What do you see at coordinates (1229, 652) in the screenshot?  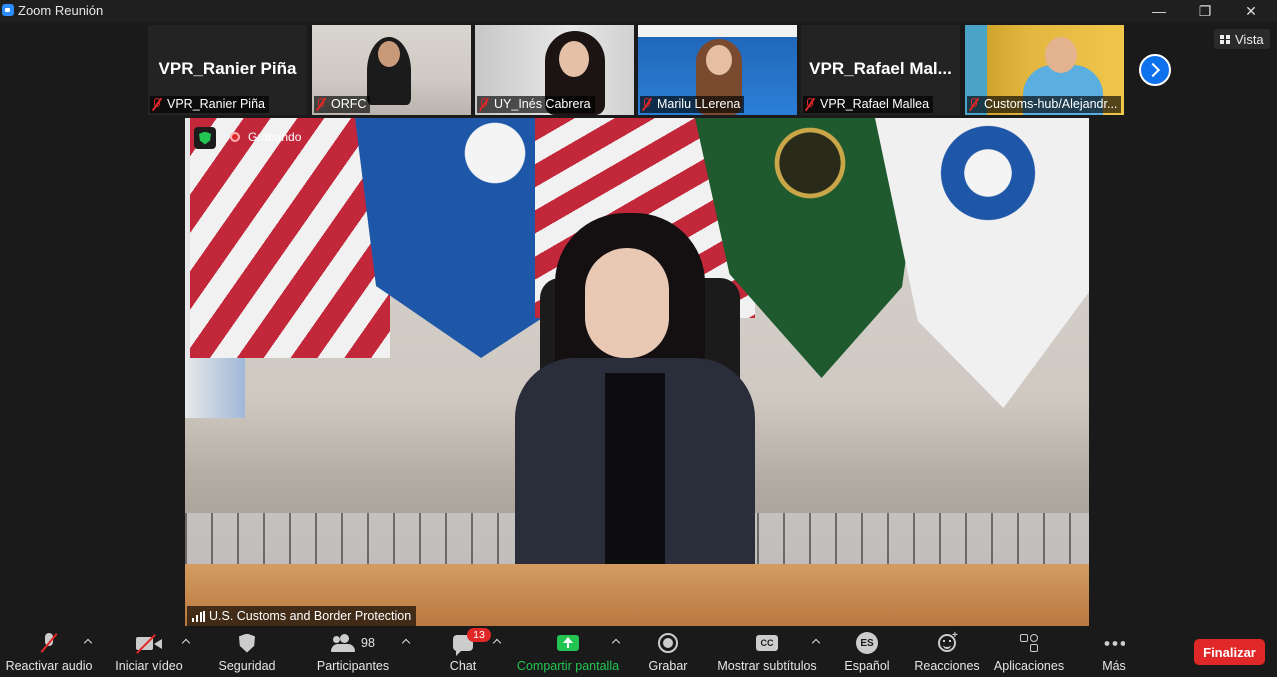 I see `end-meeting-button: Finalizar` at bounding box center [1229, 652].